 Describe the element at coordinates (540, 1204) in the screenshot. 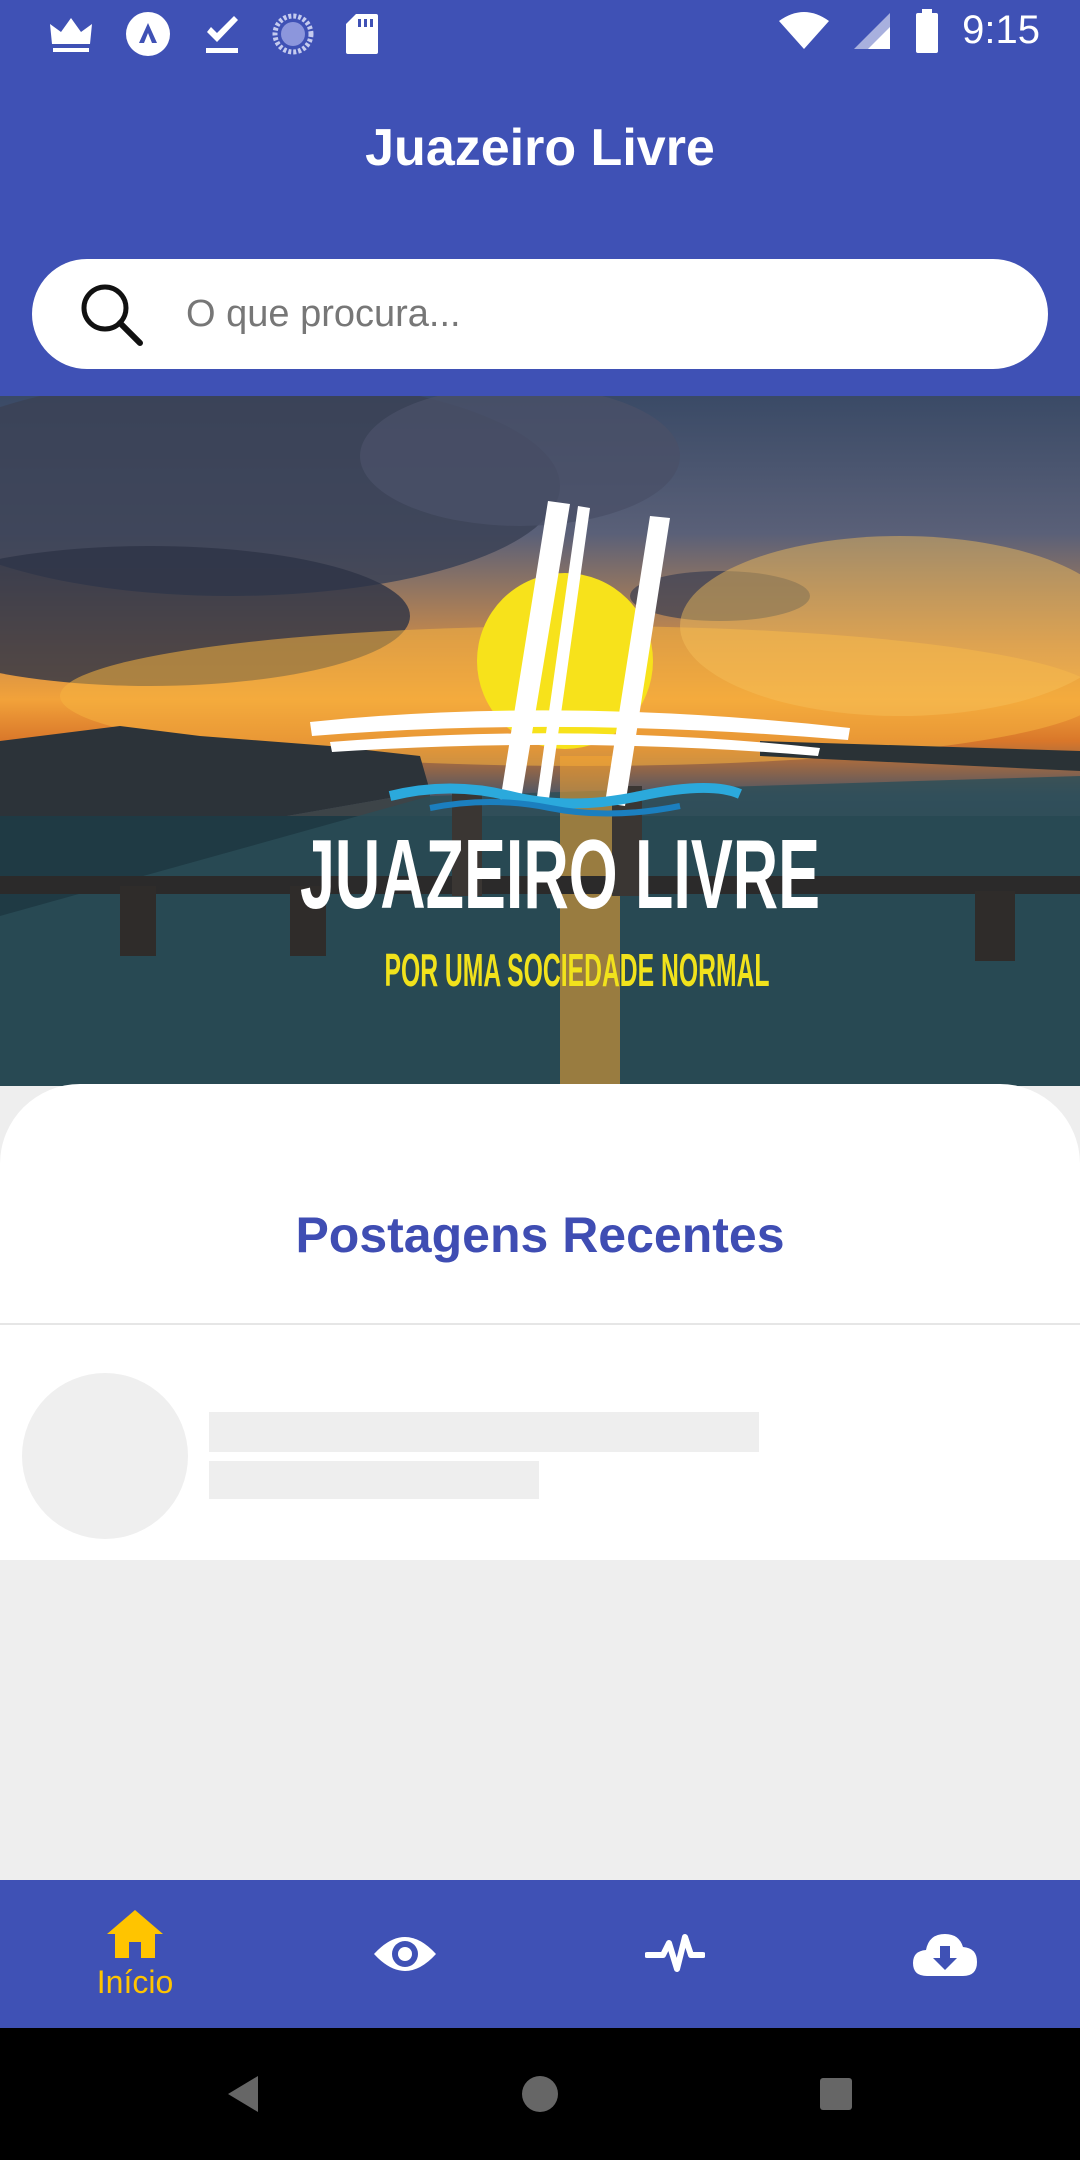

I see `recent-posts-header: Postagens Recentes` at that location.